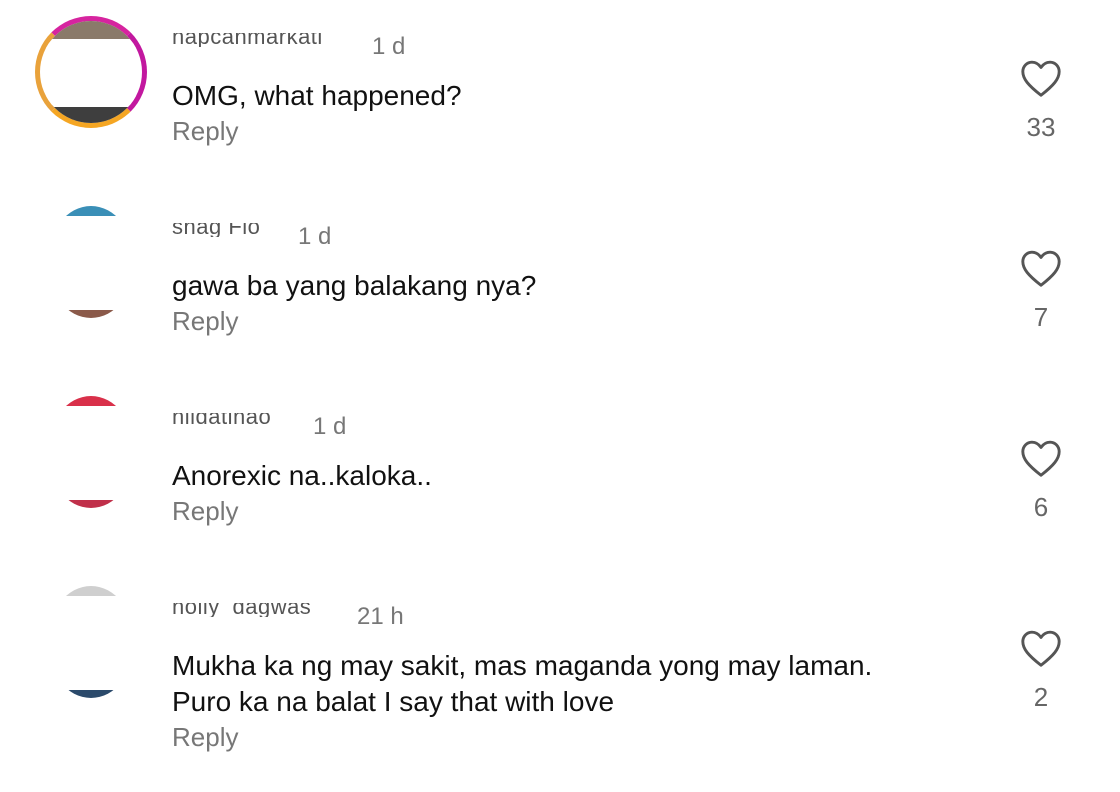 This screenshot has width=1120, height=792. I want to click on comment-username: hapcanmarkati, so click(247, 40).